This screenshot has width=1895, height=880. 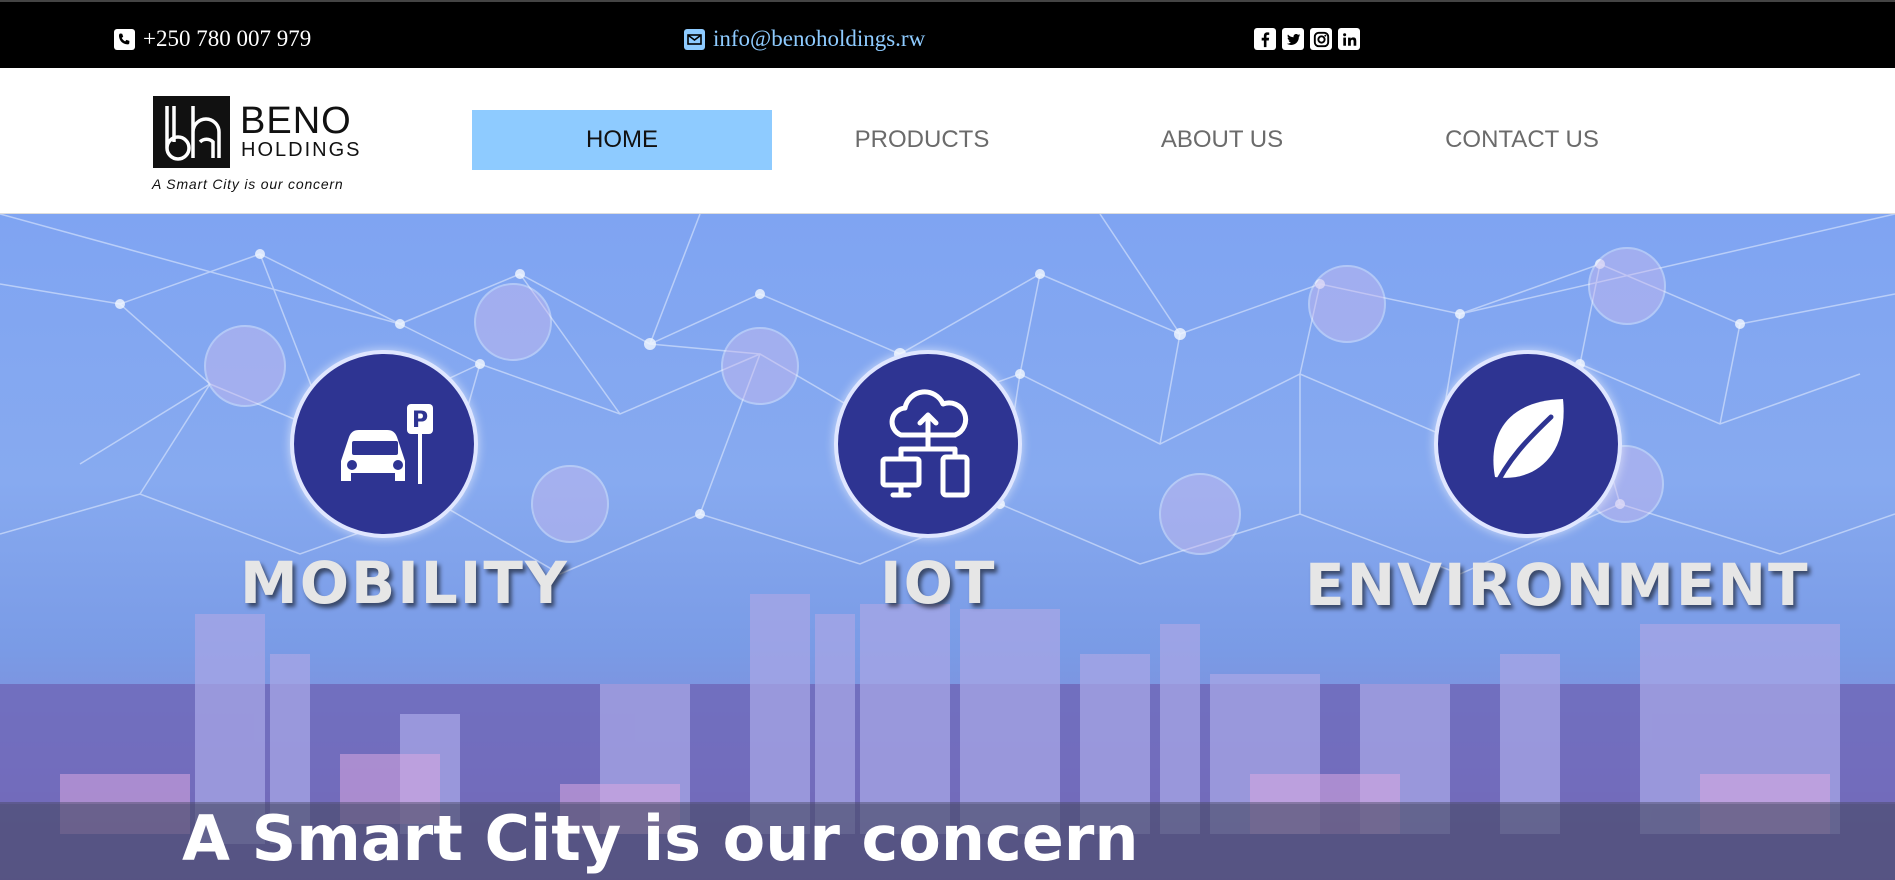 What do you see at coordinates (404, 583) in the screenshot?
I see `category-mobility: MOBILITY` at bounding box center [404, 583].